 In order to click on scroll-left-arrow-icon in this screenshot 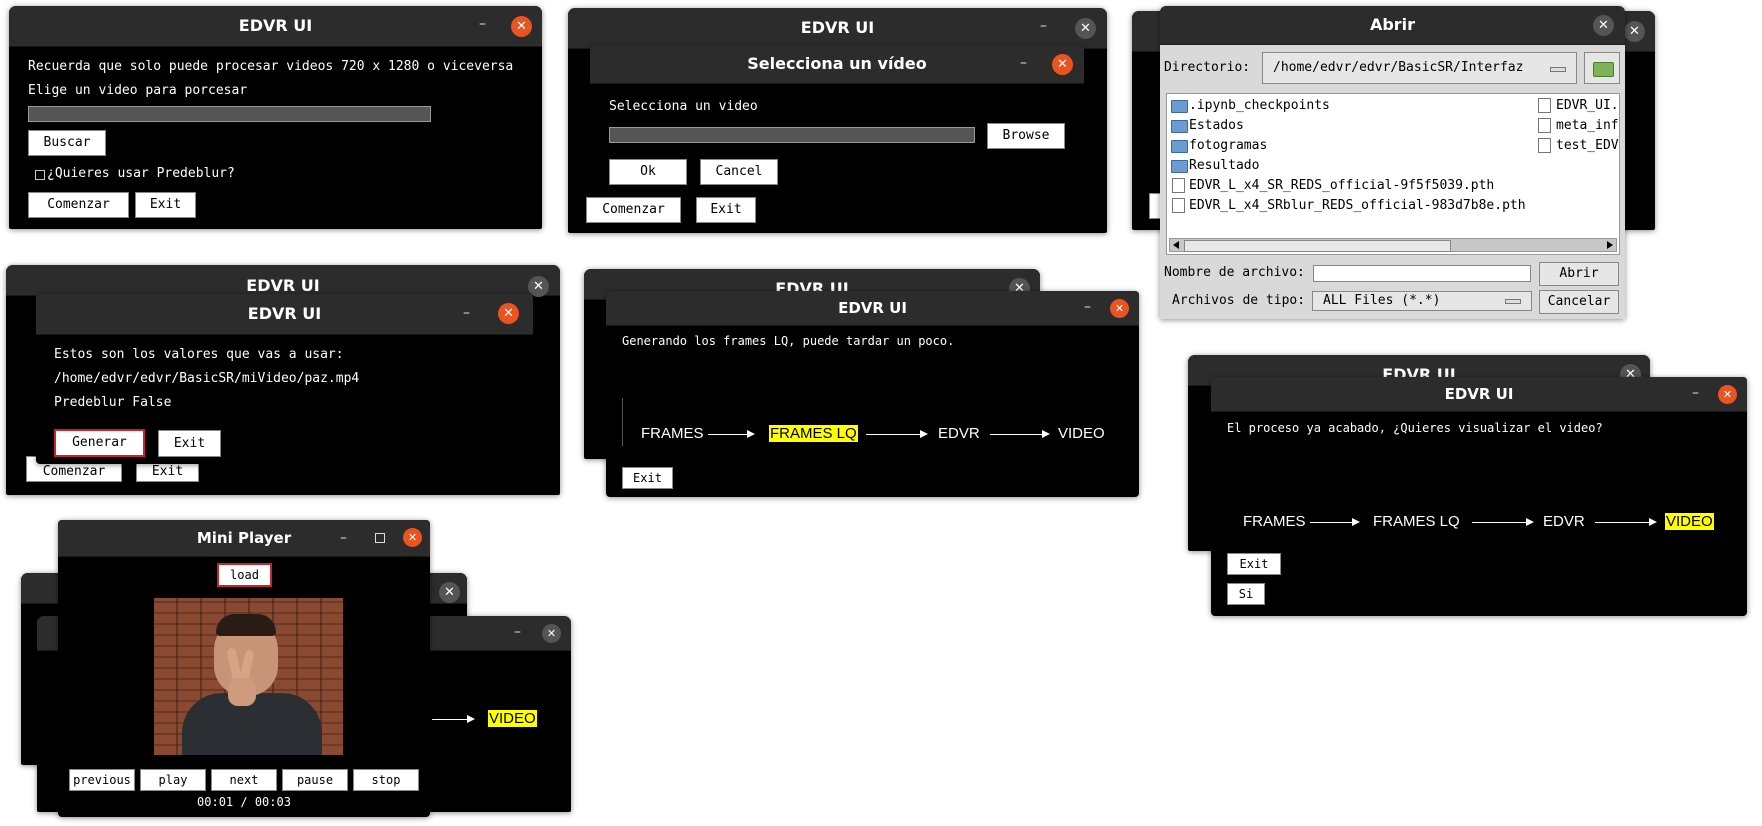, I will do `click(1176, 245)`.